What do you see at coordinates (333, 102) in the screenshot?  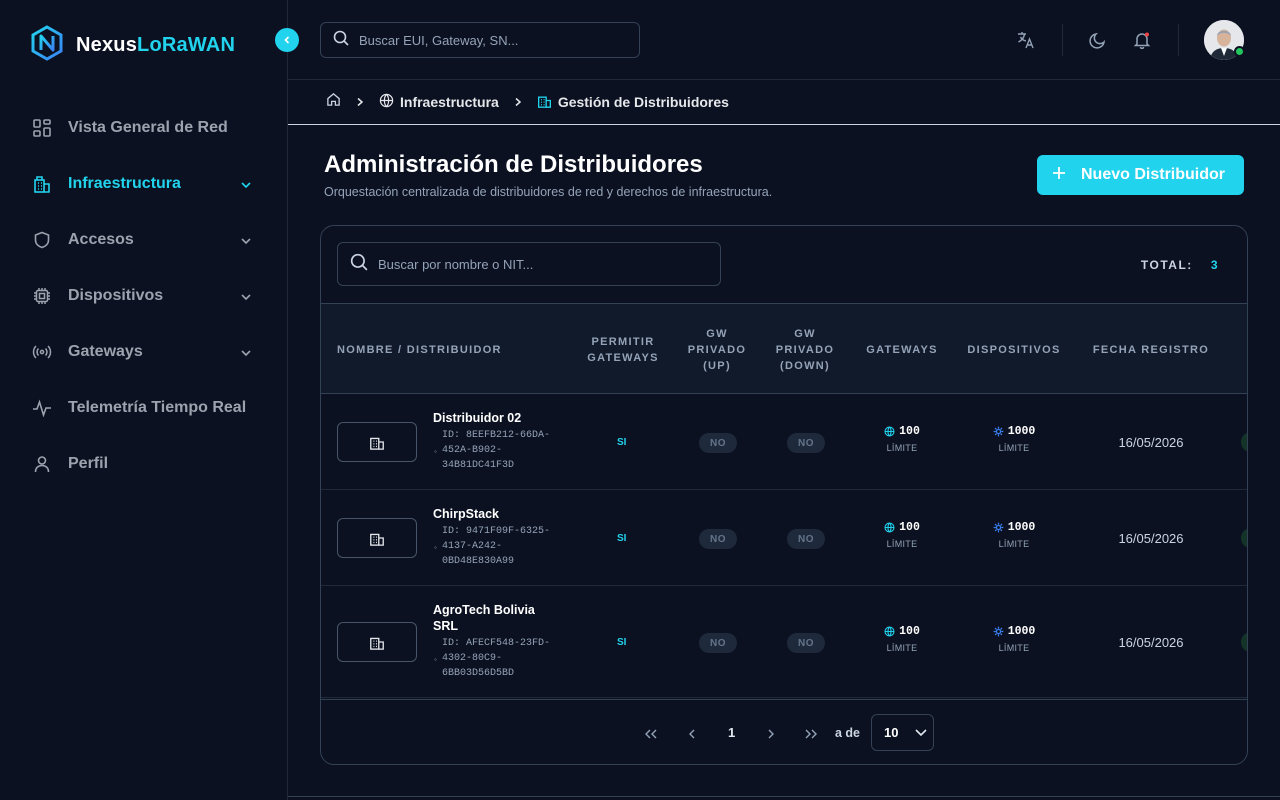 I see `home-icon` at bounding box center [333, 102].